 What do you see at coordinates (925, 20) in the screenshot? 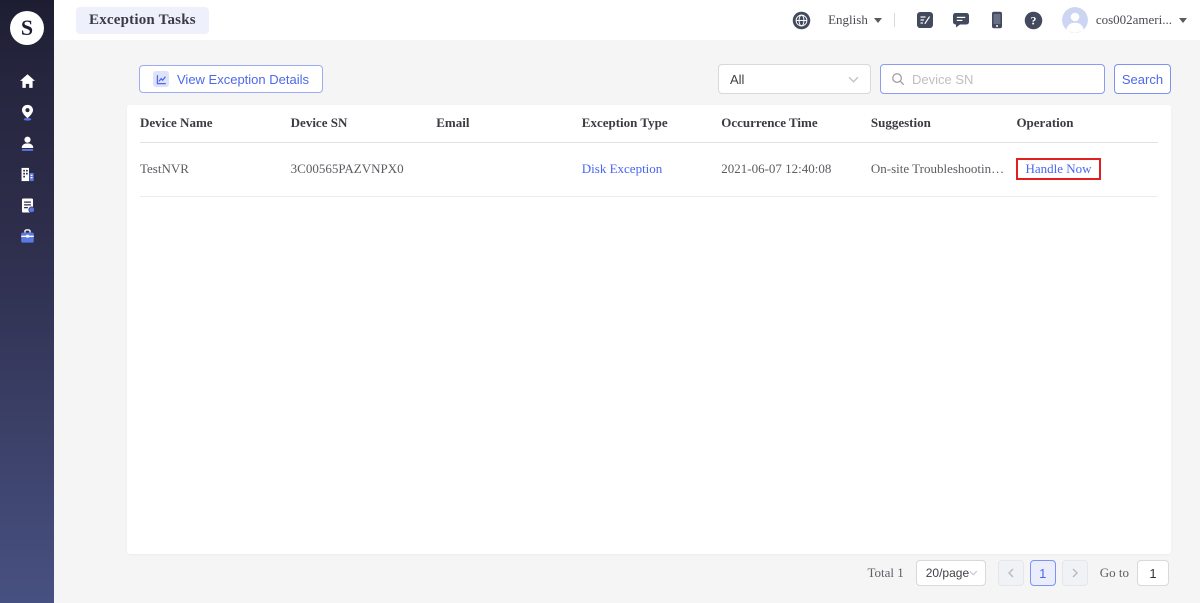
I see `feedback-icon` at bounding box center [925, 20].